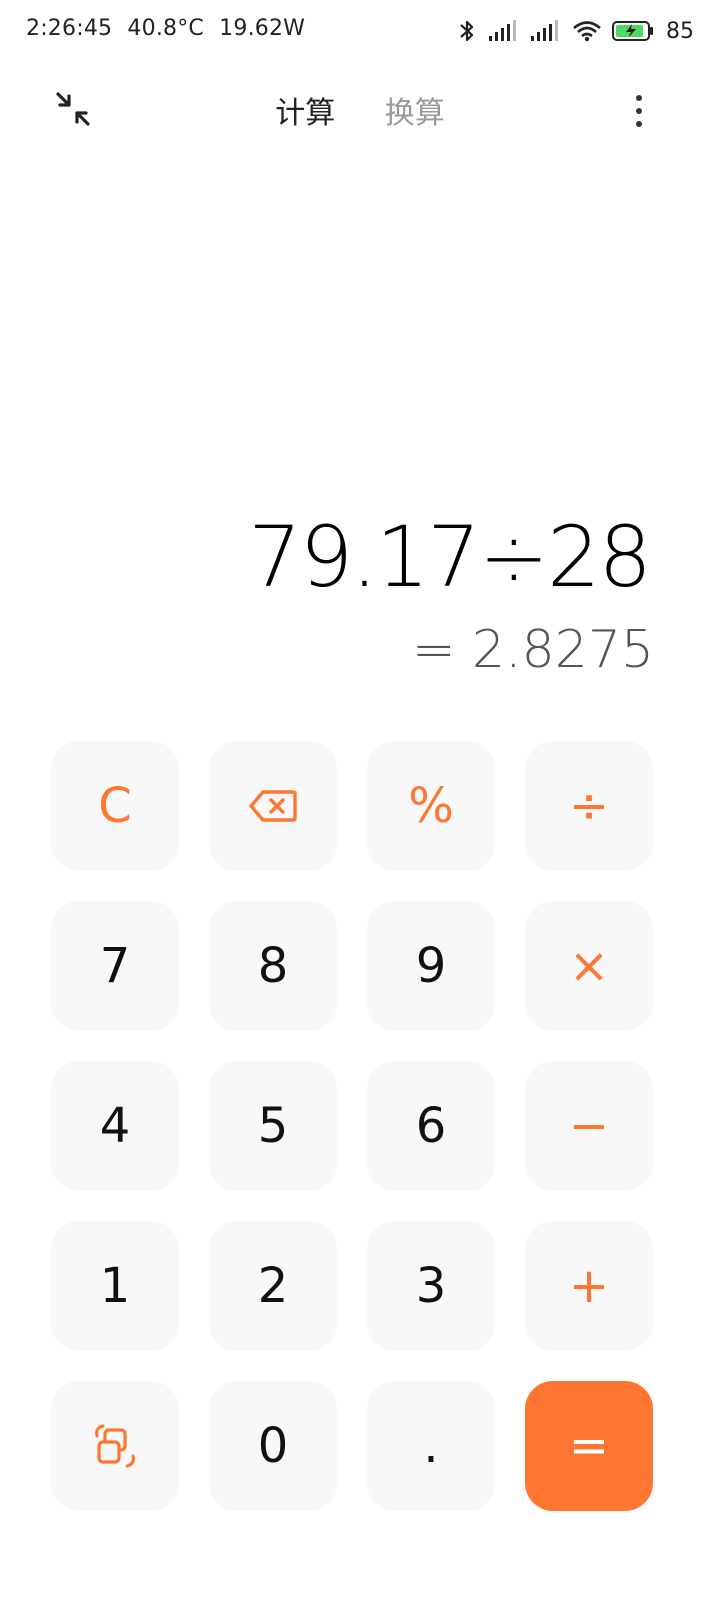  Describe the element at coordinates (639, 98) in the screenshot. I see `more-vertical-icon` at that location.